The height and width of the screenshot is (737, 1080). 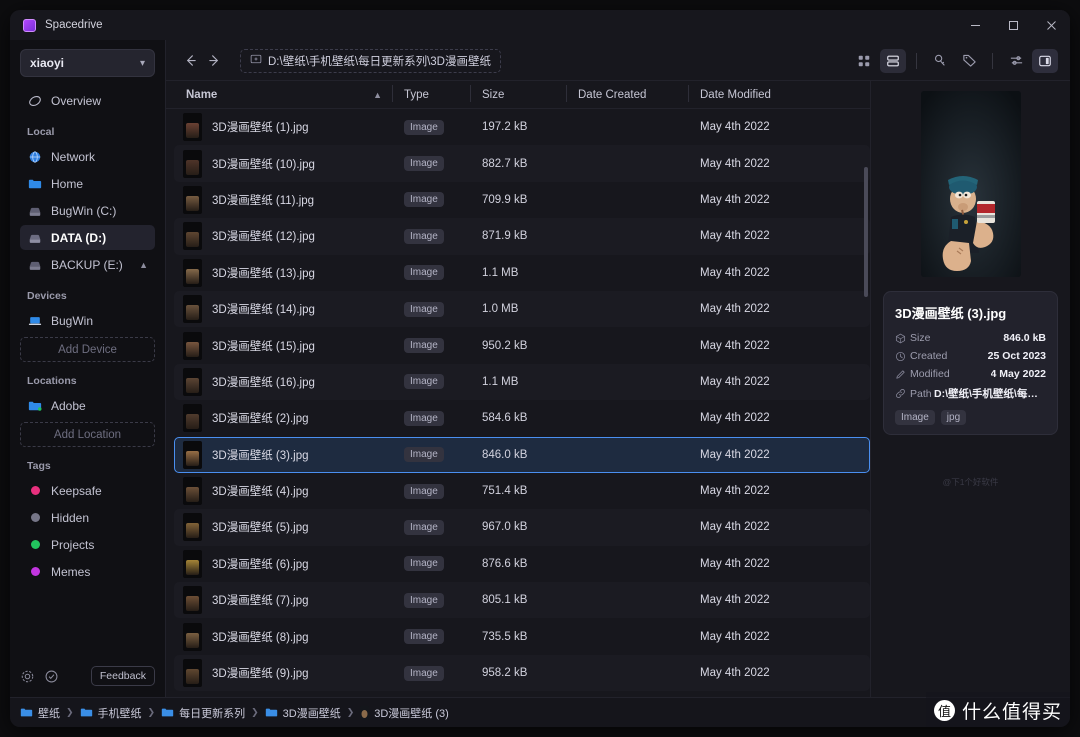 What do you see at coordinates (203, 713) in the screenshot?
I see `breadcrumb-item: 每日更新系列` at bounding box center [203, 713].